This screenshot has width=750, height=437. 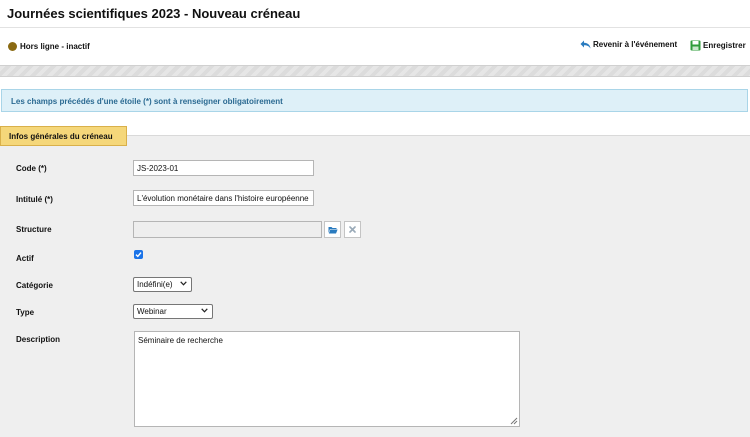 What do you see at coordinates (227, 229) in the screenshot?
I see `structure-input` at bounding box center [227, 229].